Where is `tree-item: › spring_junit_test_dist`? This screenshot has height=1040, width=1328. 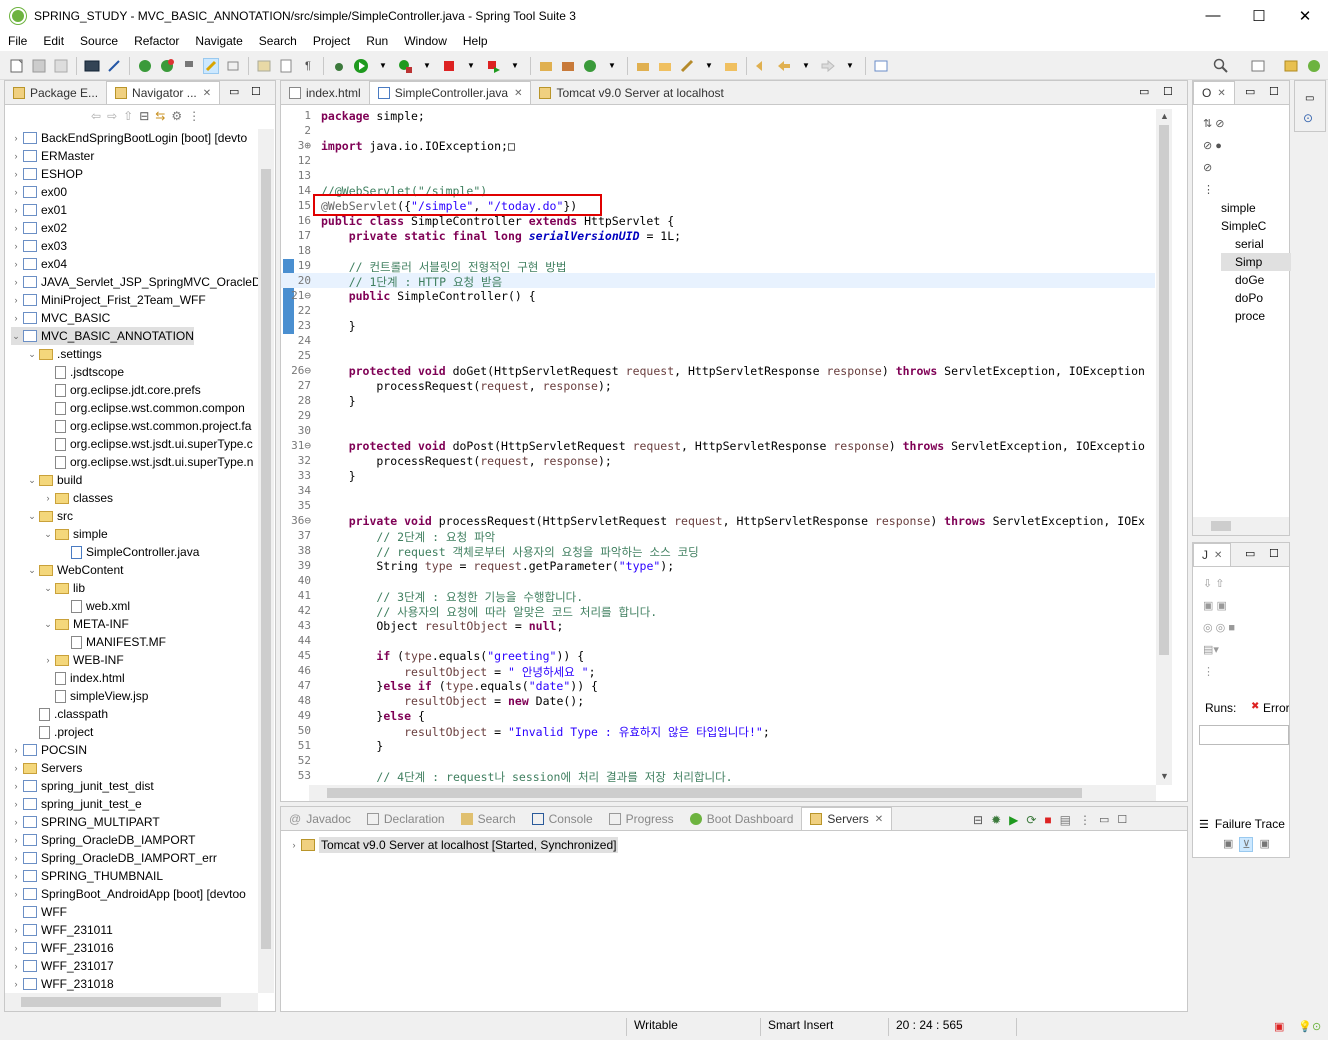 tree-item: › spring_junit_test_dist is located at coordinates (82, 786).